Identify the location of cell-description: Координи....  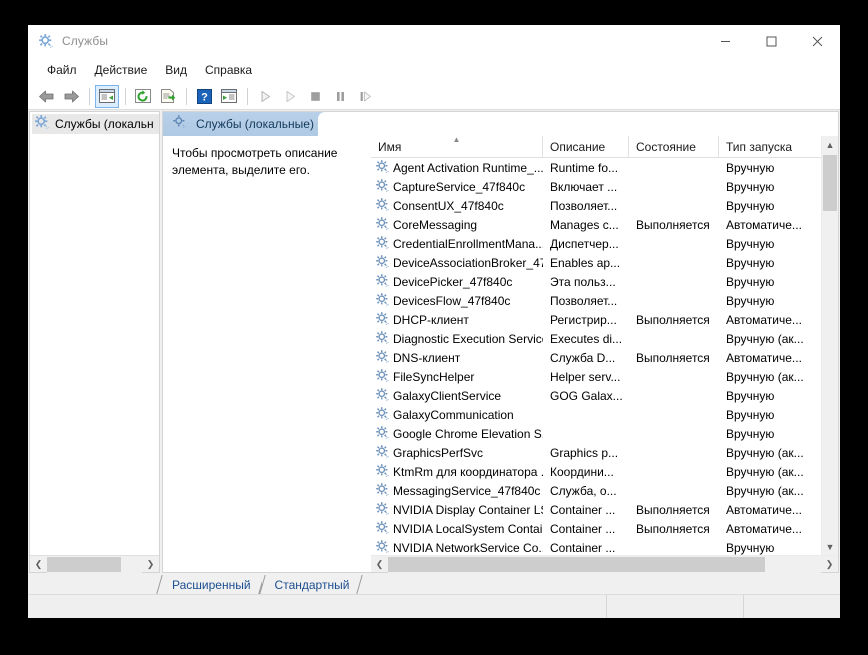
(582, 471).